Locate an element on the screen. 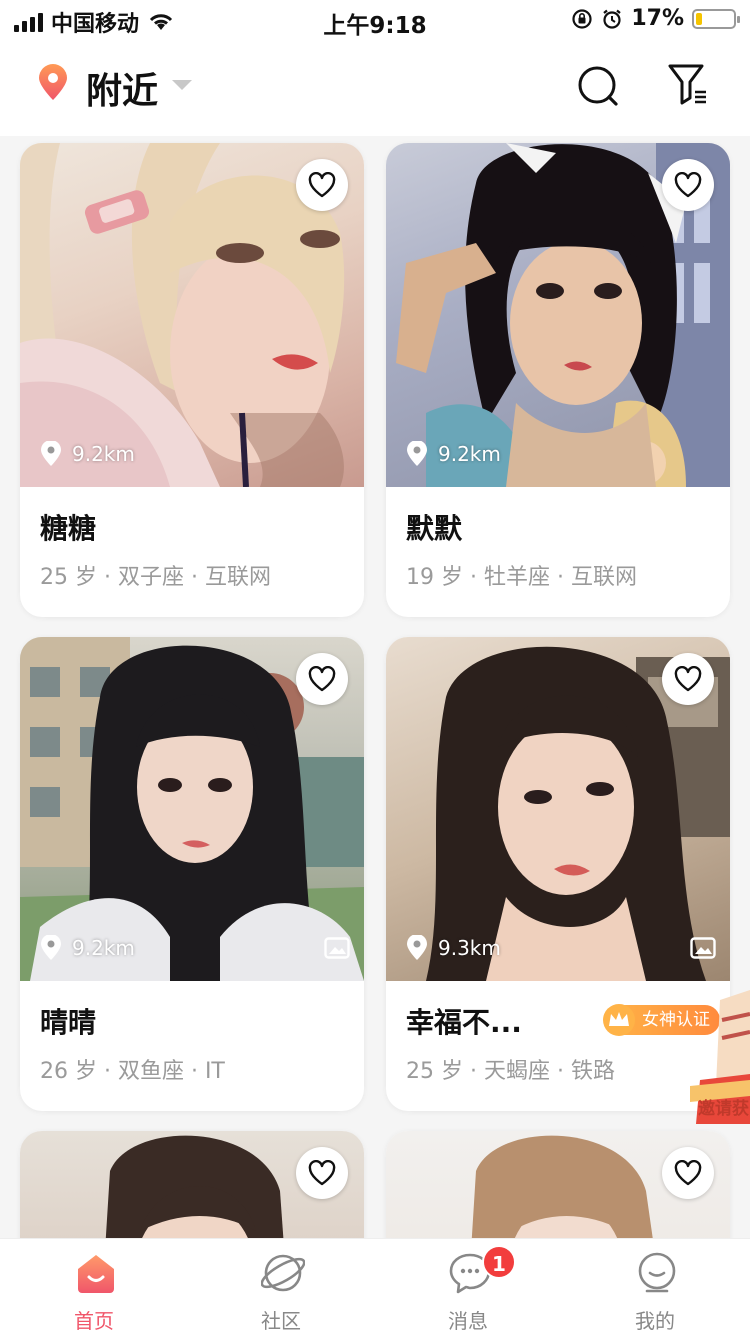 The width and height of the screenshot is (750, 1334). unread-badge: 1 is located at coordinates (499, 1262).